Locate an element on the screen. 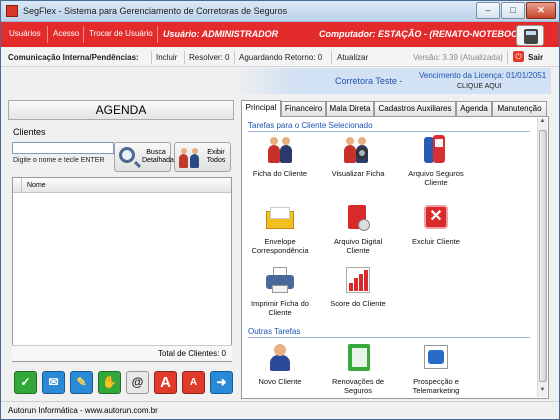  power-icon: ⏻ is located at coordinates (518, 56).